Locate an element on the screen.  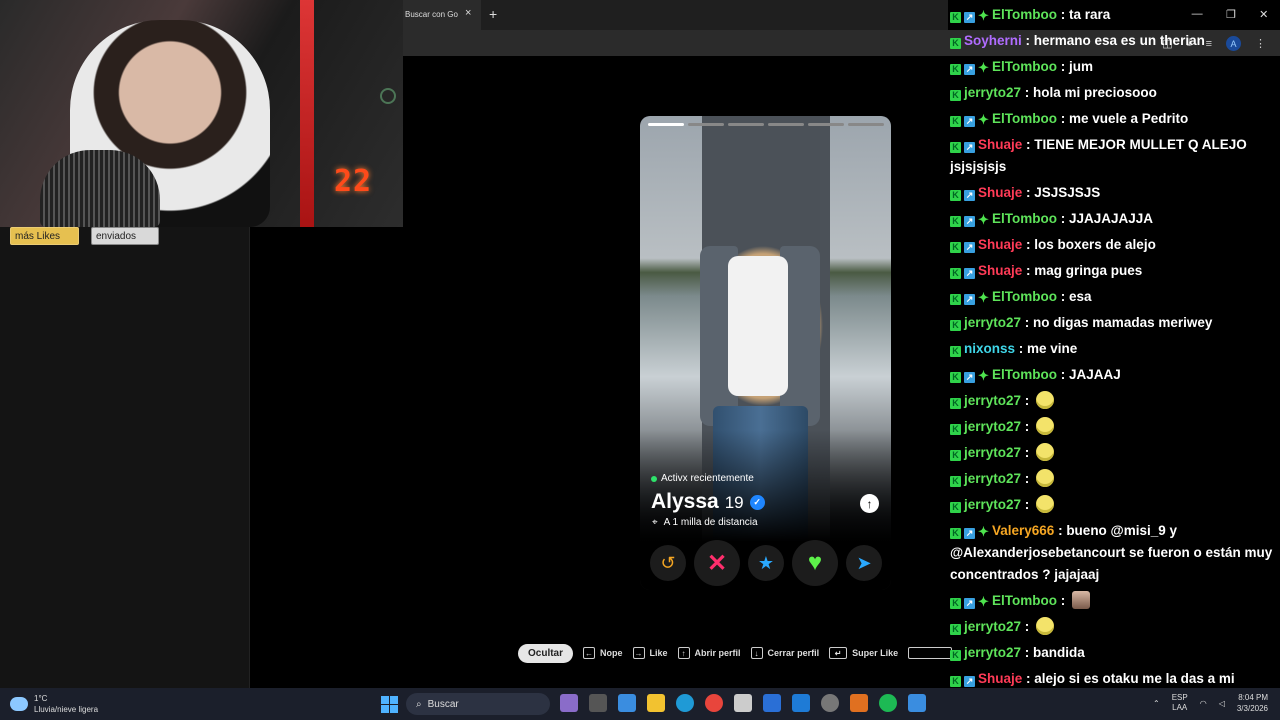
distance-text: A 1 milla de distancia is located at coordinates (710, 522).